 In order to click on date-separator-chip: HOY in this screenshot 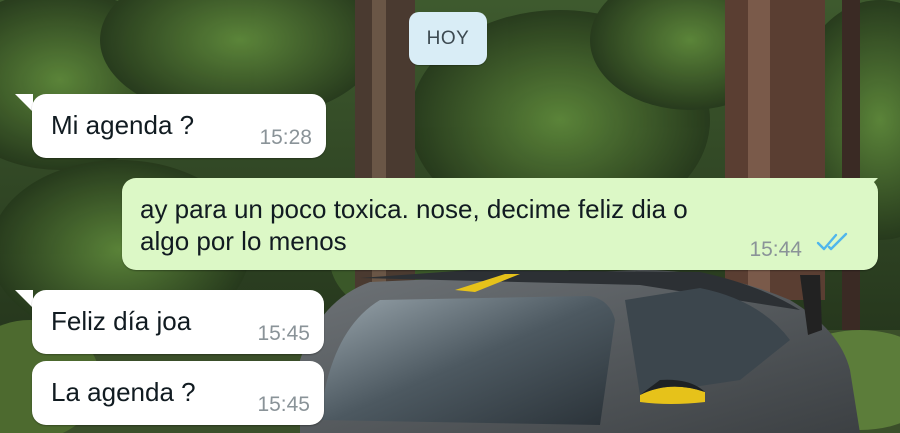, I will do `click(448, 38)`.